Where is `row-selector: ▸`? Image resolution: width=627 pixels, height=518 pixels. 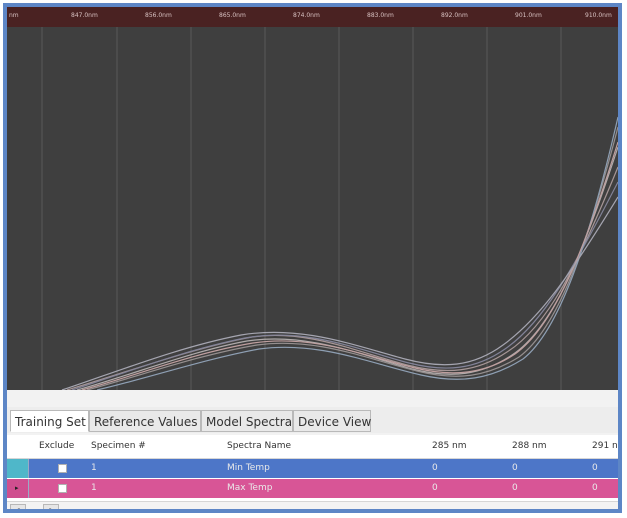
row-selector: ▸ is located at coordinates (18, 488).